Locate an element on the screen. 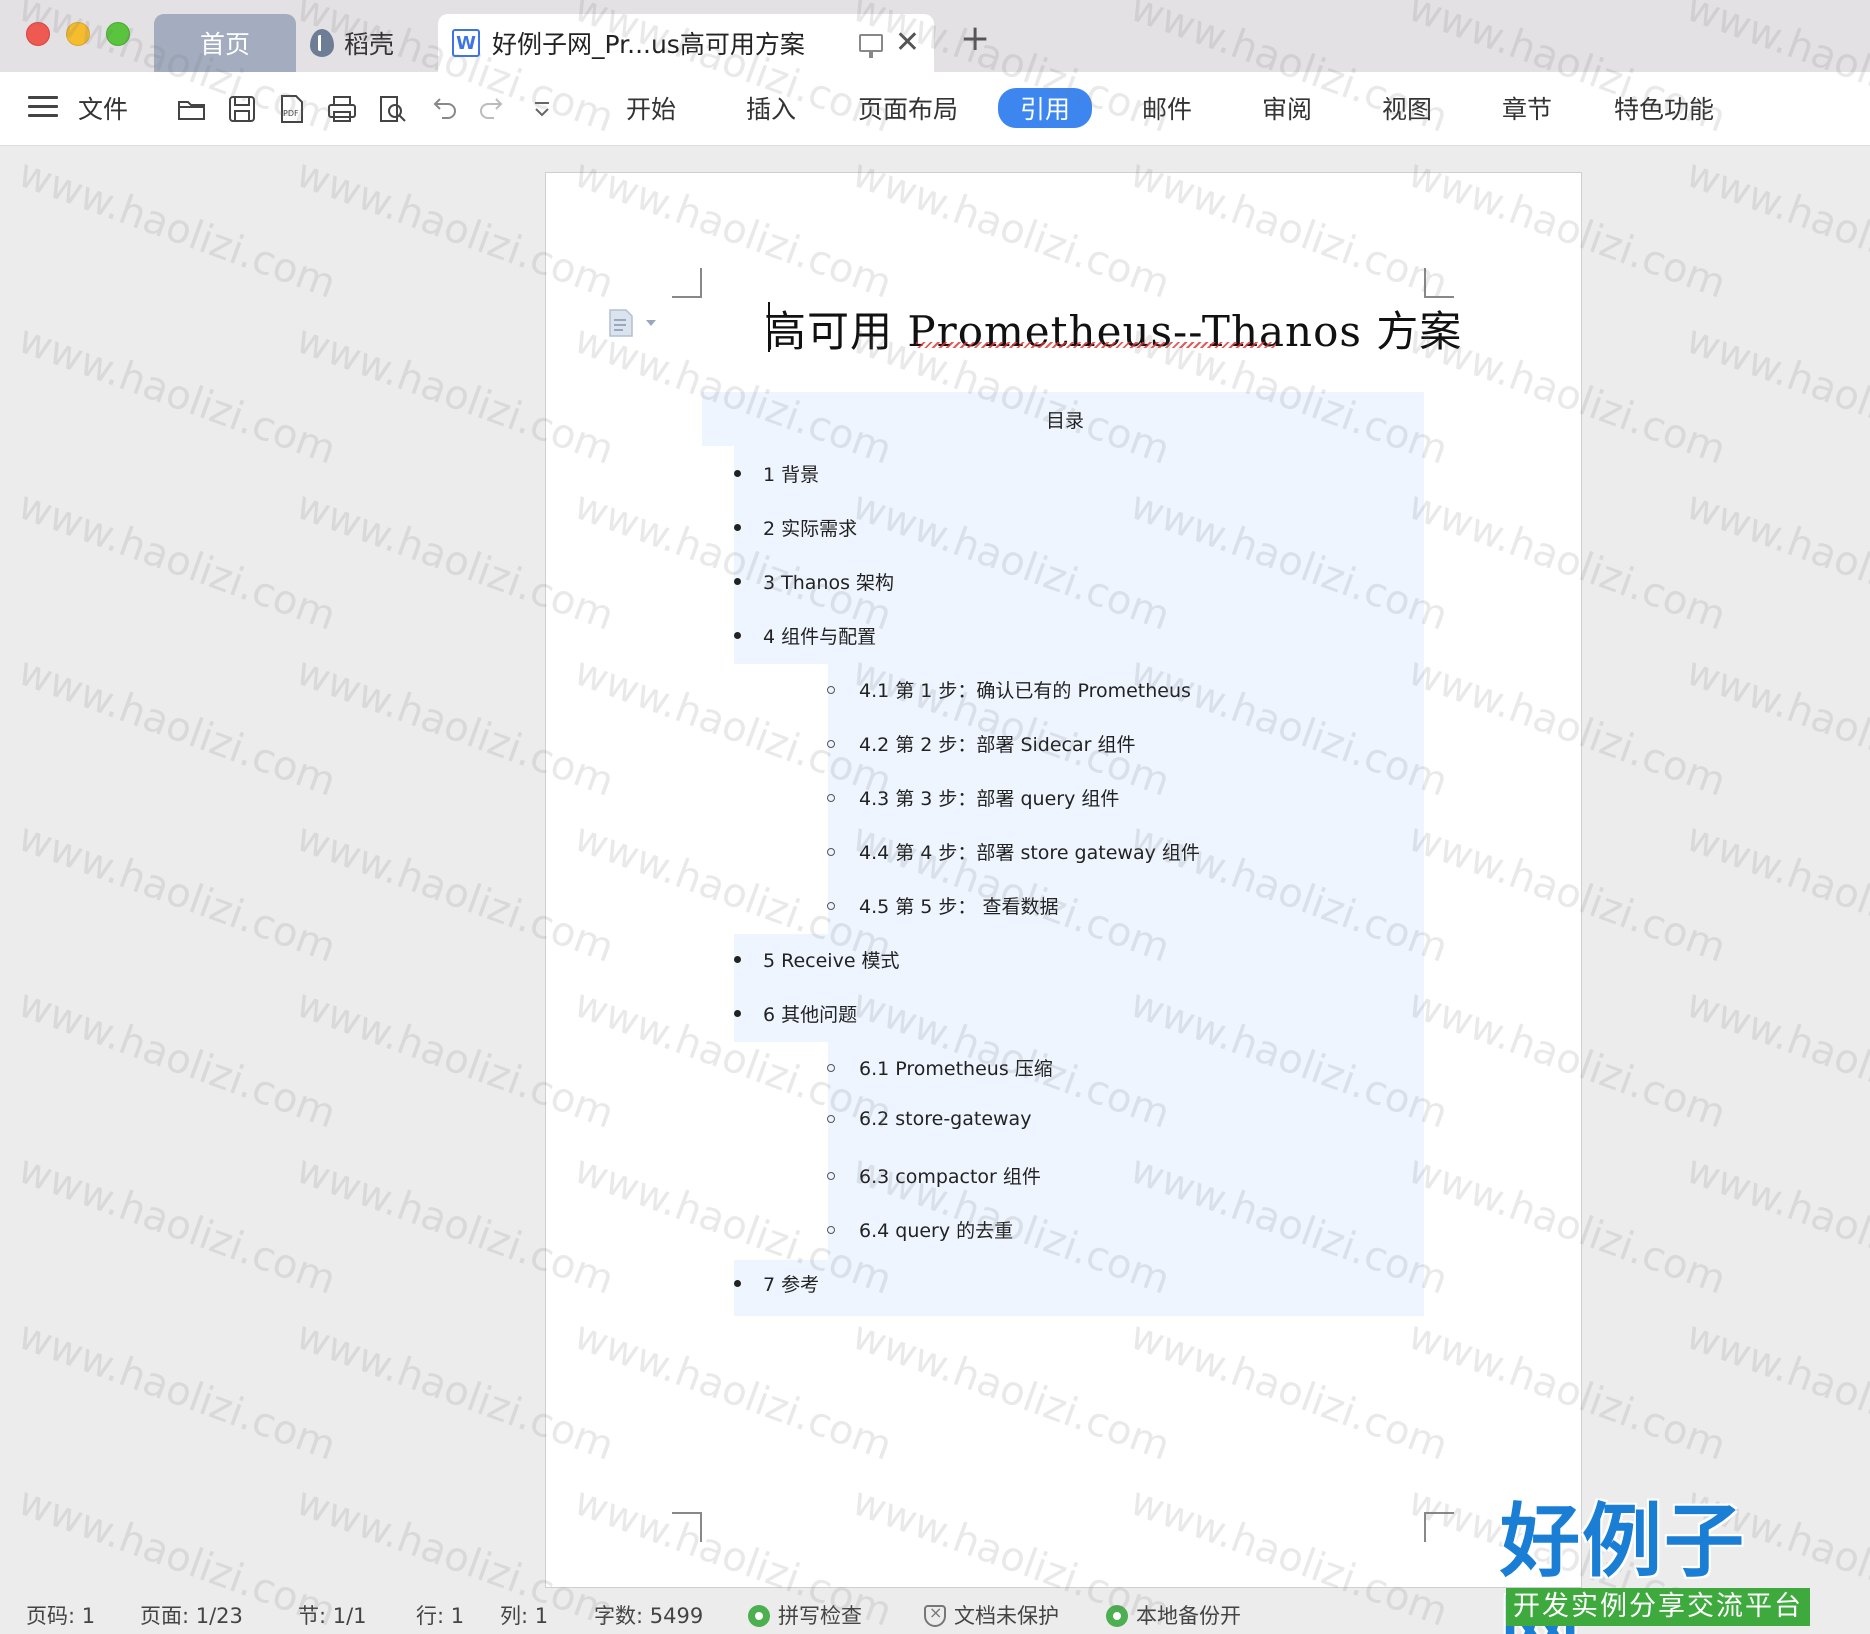 This screenshot has width=1870, height=1634. toc-entry: 6.4 query 的去重 is located at coordinates (920, 1229).